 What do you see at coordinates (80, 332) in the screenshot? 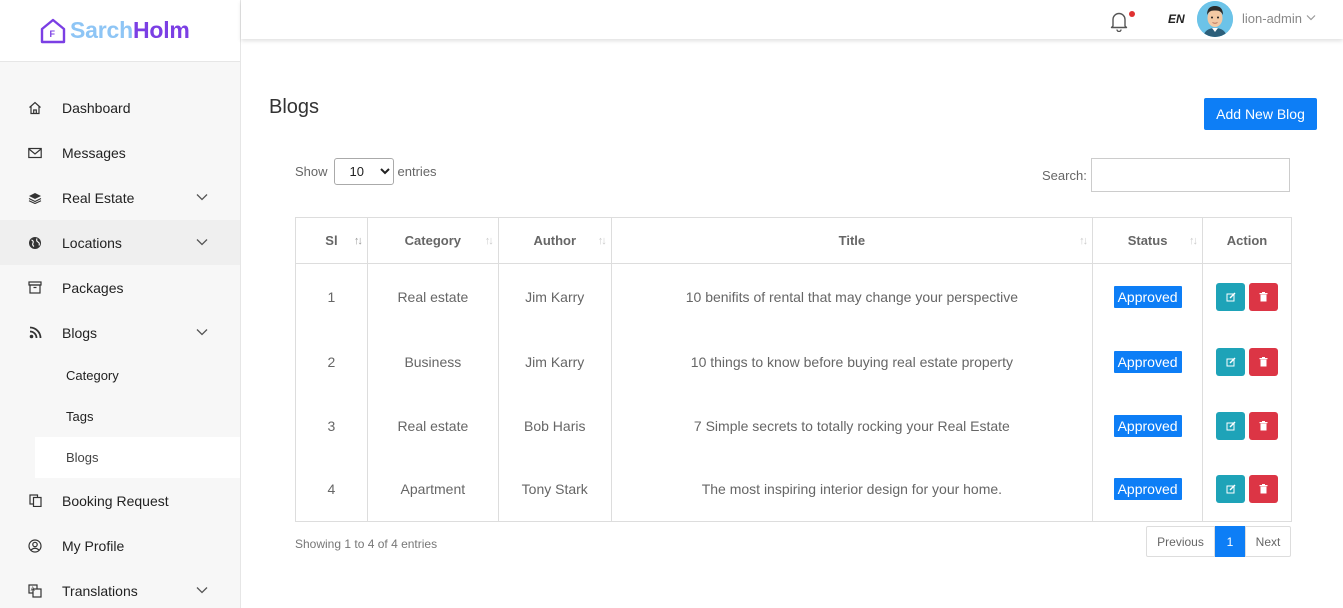
I see `sidebar-item-label: Blogs` at bounding box center [80, 332].